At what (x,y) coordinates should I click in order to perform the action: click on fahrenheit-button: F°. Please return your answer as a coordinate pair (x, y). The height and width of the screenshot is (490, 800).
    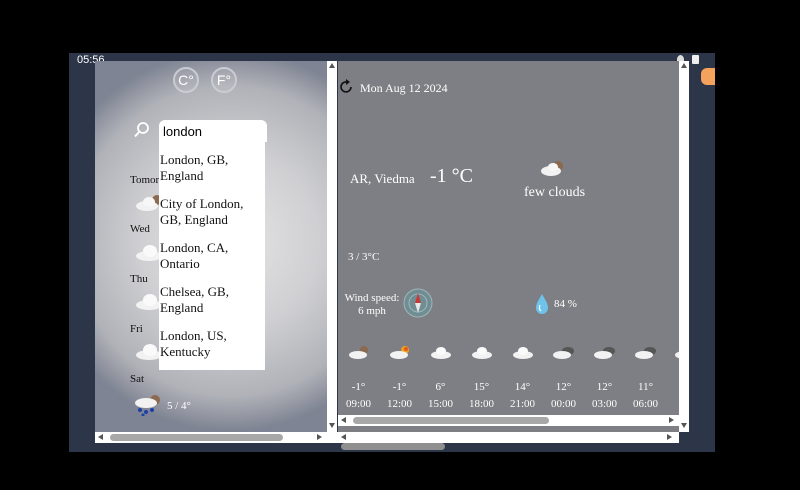
    Looking at the image, I should click on (224, 80).